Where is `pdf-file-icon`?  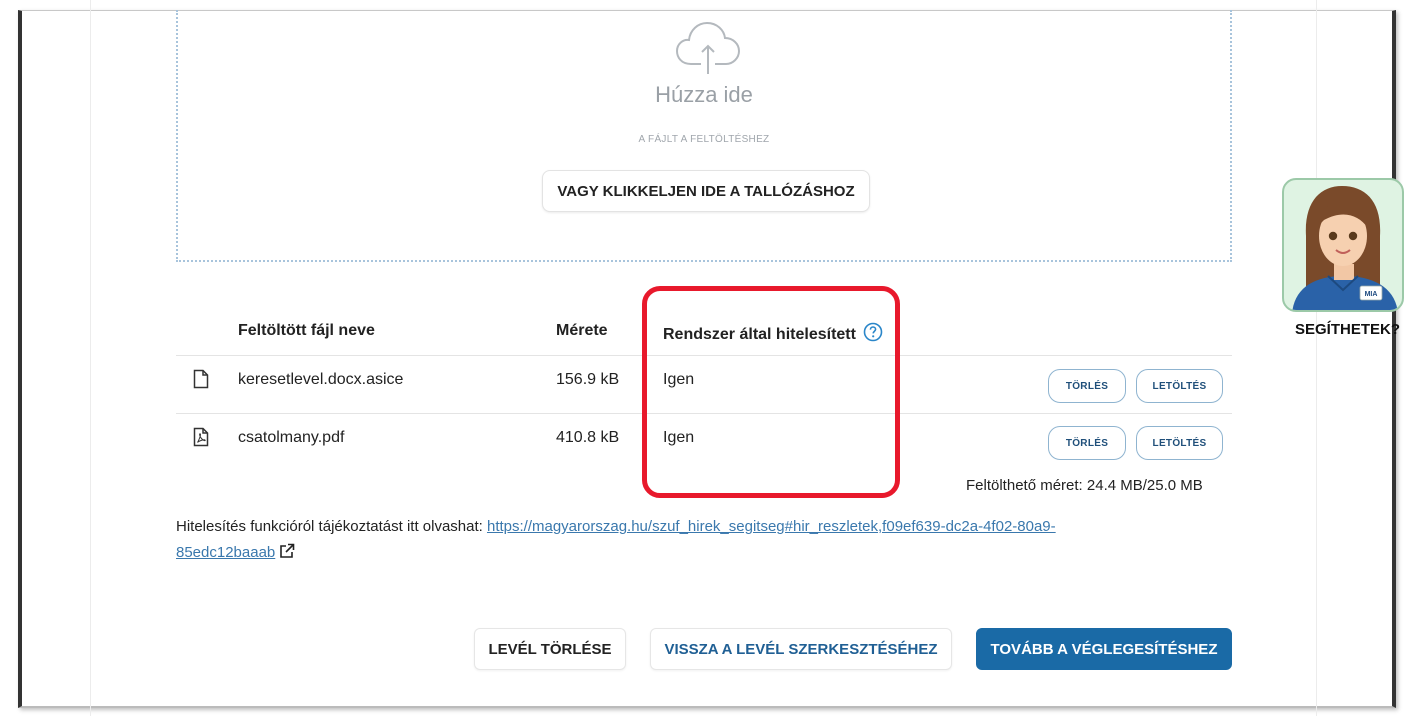 pdf-file-icon is located at coordinates (201, 437).